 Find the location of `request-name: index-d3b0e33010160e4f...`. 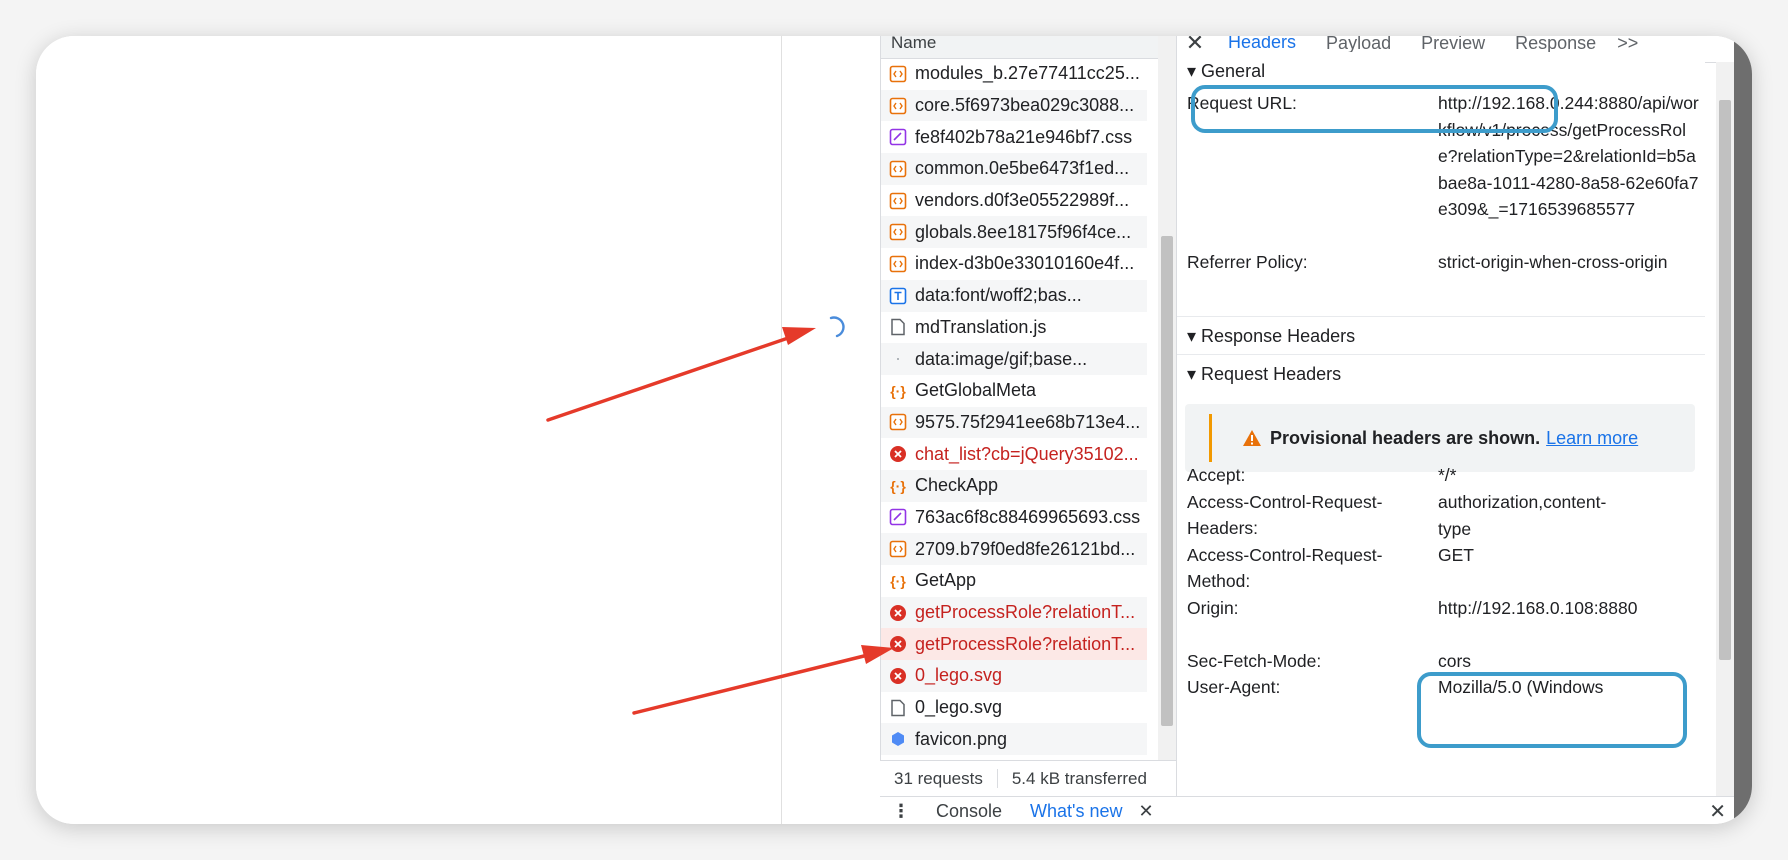

request-name: index-d3b0e33010160e4f... is located at coordinates (1025, 263).